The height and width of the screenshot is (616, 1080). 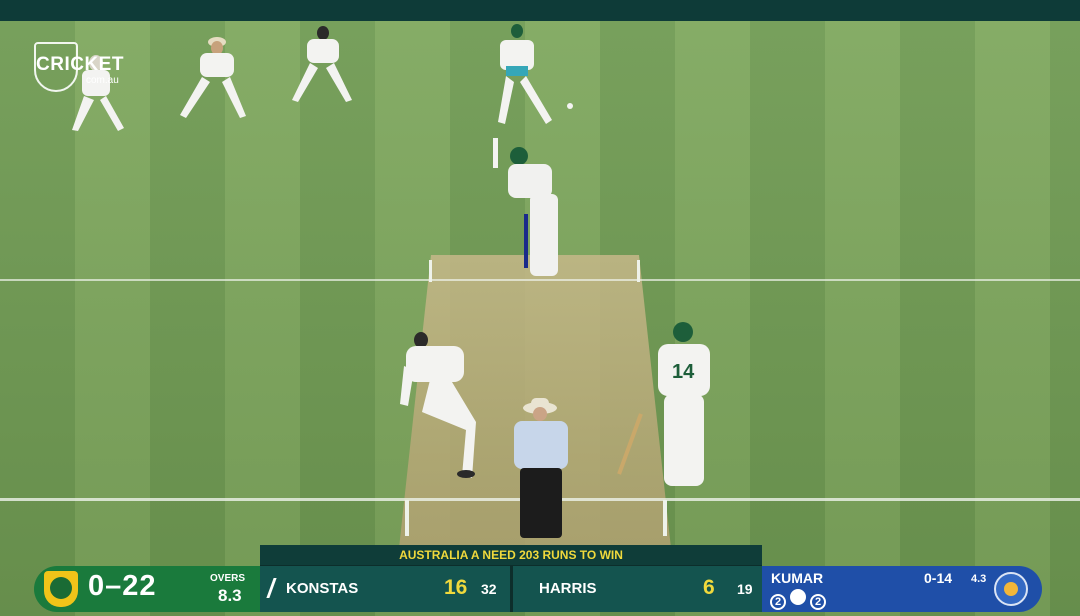 I want to click on cricket-ball, so click(x=570, y=106).